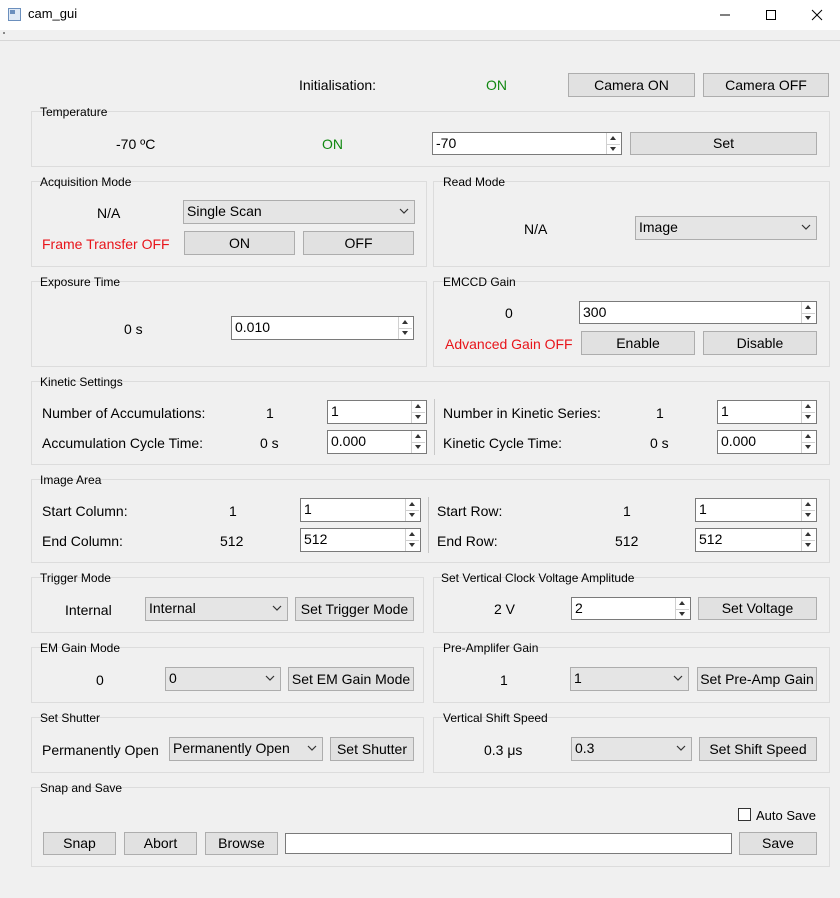 This screenshot has height=898, width=840. What do you see at coordinates (354, 609) in the screenshot?
I see `set-trigger-mode-button: Set Trigger Mode` at bounding box center [354, 609].